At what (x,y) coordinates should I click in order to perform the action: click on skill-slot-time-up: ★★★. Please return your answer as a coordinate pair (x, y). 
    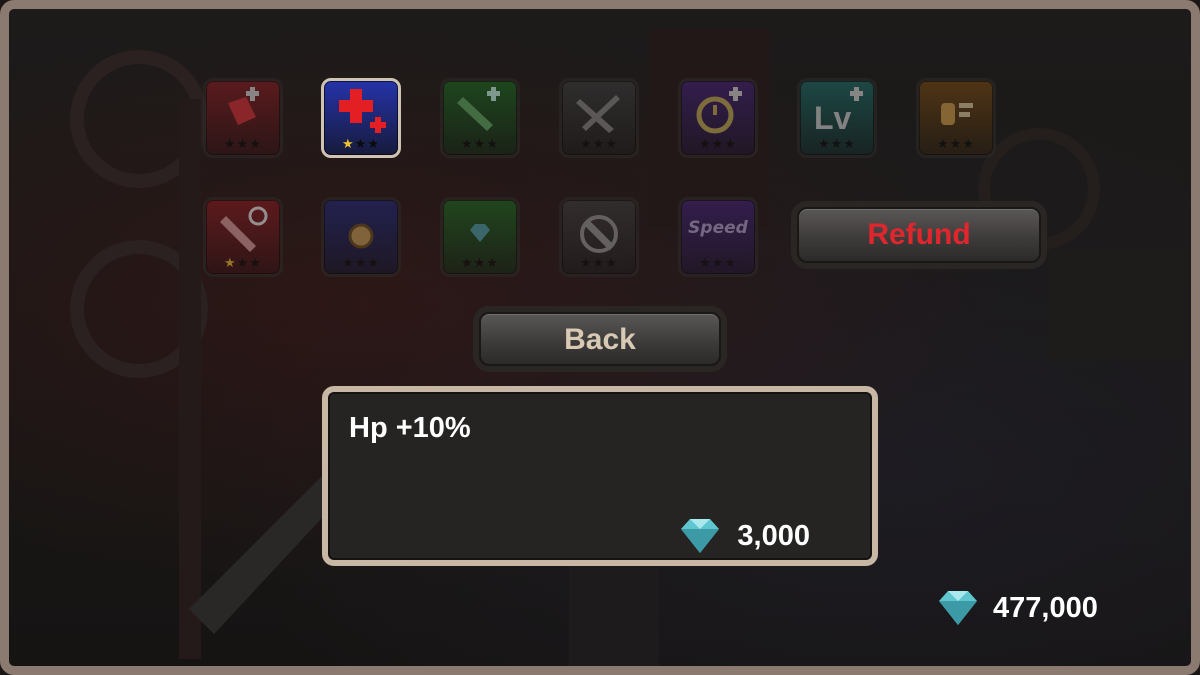
    Looking at the image, I should click on (718, 118).